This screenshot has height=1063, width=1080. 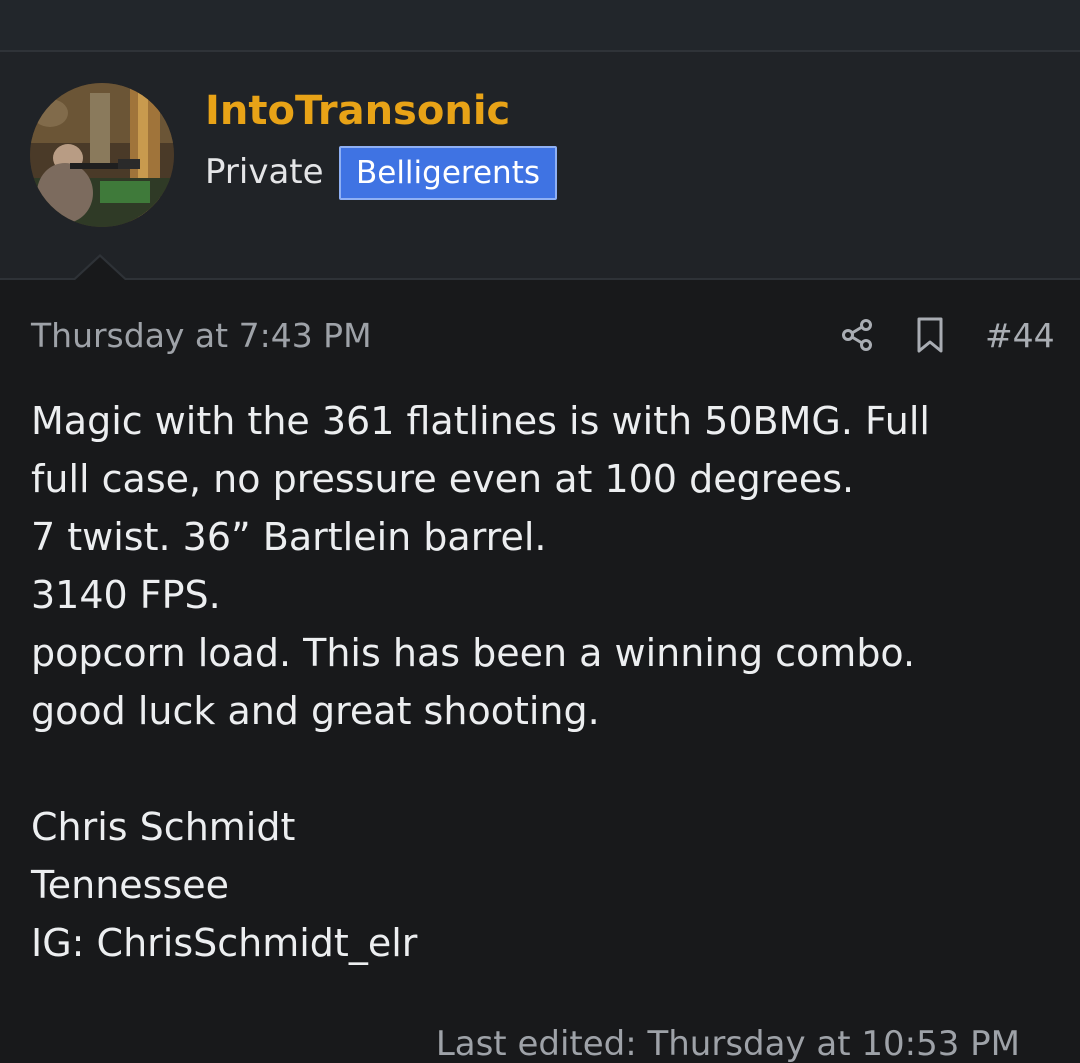 I want to click on last-edited: Last edited: Thursday at 10:53 PM, so click(x=727, y=1043).